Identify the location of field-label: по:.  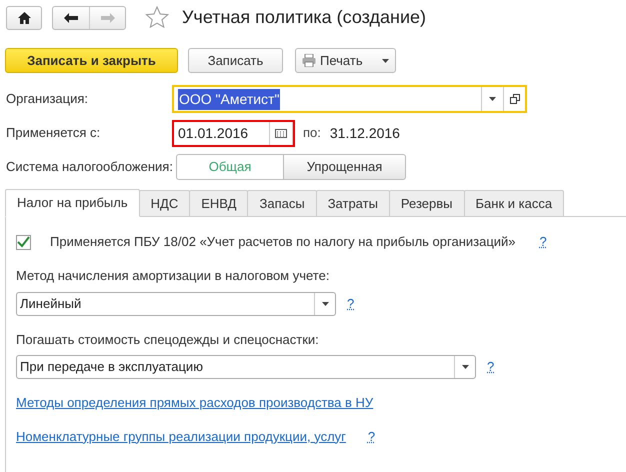
(312, 133).